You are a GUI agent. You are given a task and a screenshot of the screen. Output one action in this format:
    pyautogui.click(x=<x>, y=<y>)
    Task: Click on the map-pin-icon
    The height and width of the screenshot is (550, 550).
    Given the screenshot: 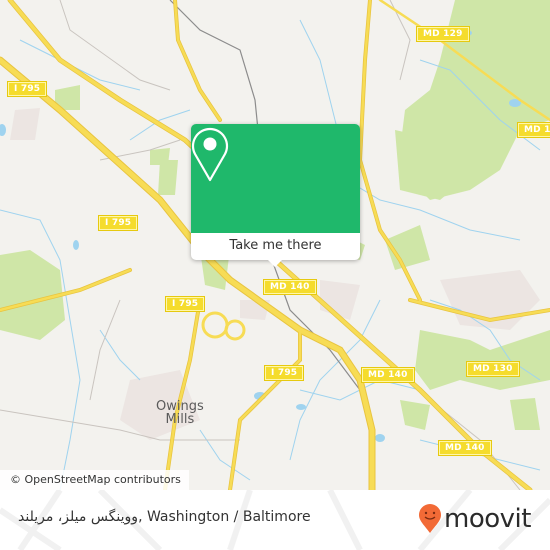 What is the action you would take?
    pyautogui.click(x=210, y=154)
    